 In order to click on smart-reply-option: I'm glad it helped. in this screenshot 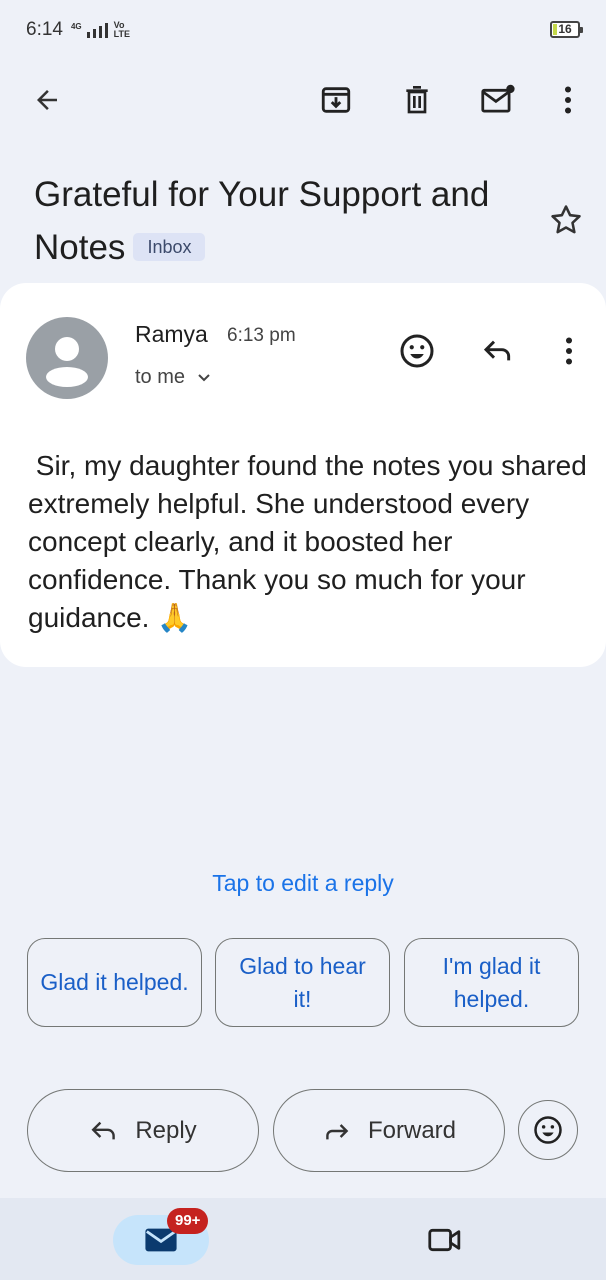, I will do `click(491, 982)`.